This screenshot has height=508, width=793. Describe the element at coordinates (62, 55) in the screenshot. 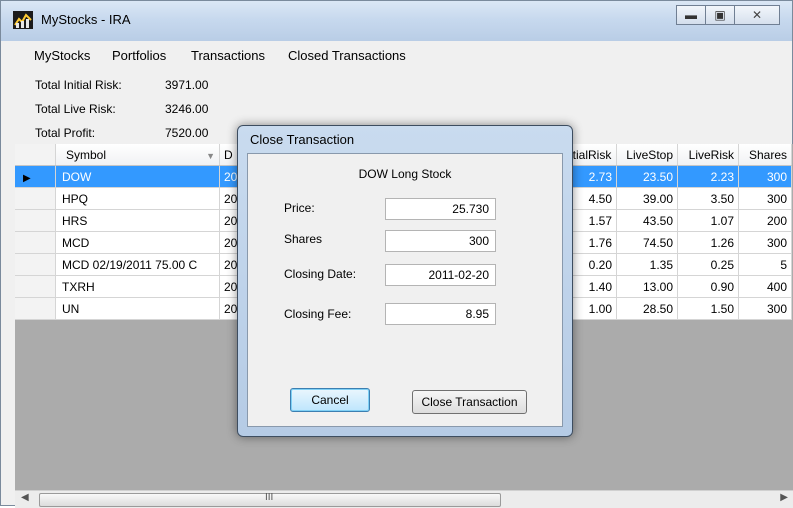

I see `menu-mystocks: MyStocks` at that location.